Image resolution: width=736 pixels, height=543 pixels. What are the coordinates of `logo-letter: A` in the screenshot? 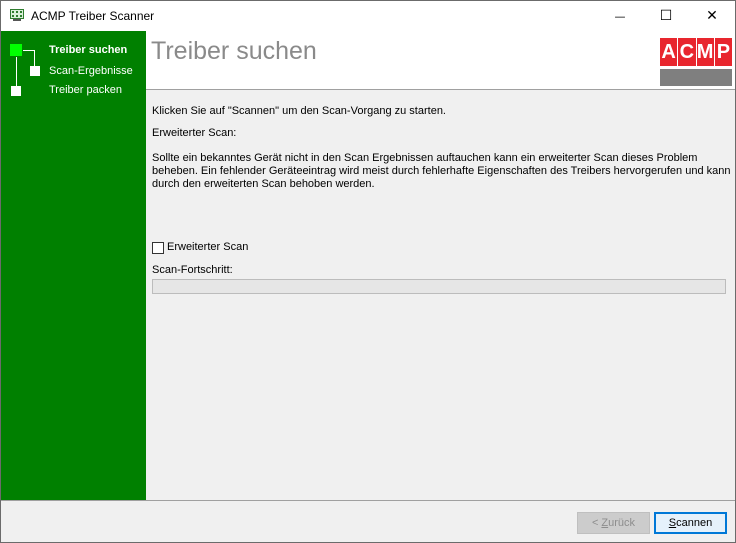 It's located at (669, 52).